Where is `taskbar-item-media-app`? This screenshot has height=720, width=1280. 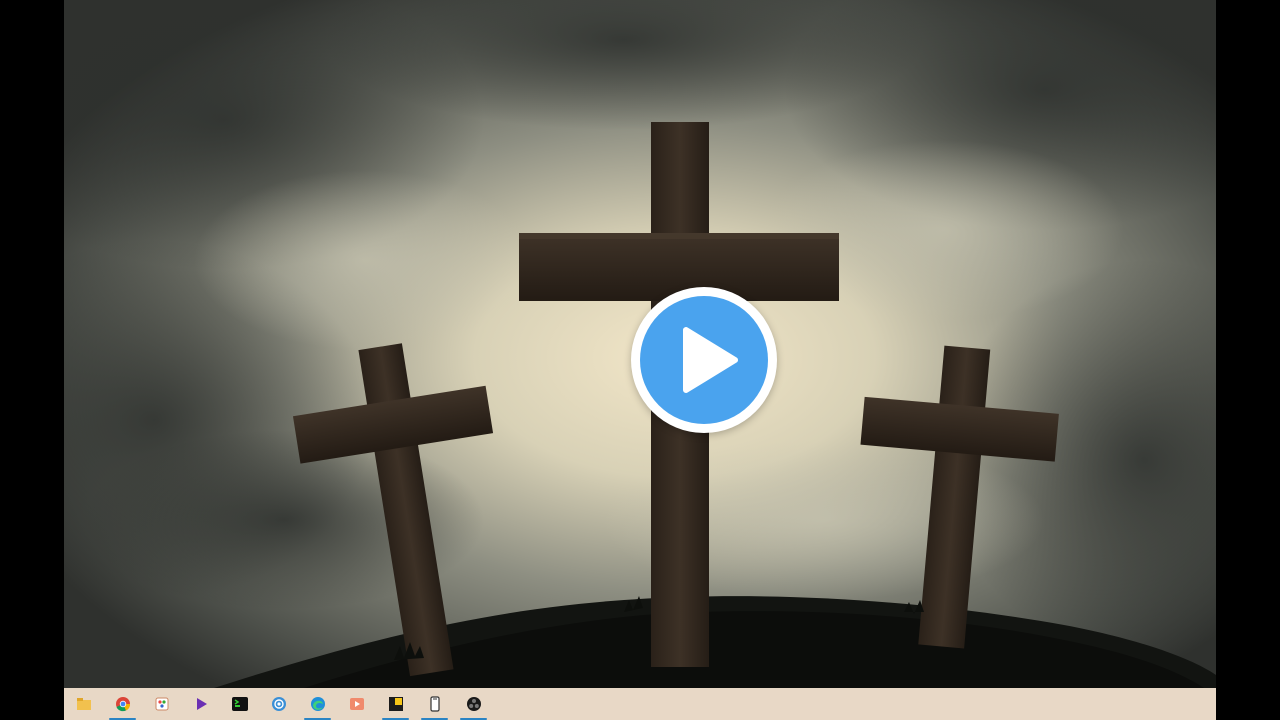 taskbar-item-media-app is located at coordinates (356, 704).